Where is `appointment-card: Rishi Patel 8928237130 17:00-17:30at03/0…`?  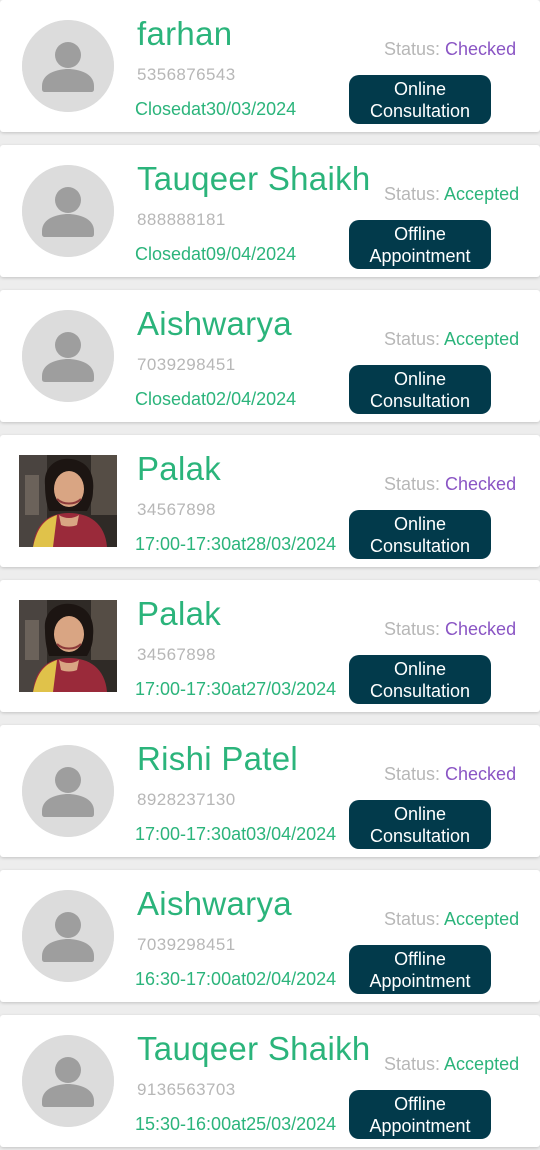 appointment-card: Rishi Patel 8928237130 17:00-17:30at03/0… is located at coordinates (270, 791).